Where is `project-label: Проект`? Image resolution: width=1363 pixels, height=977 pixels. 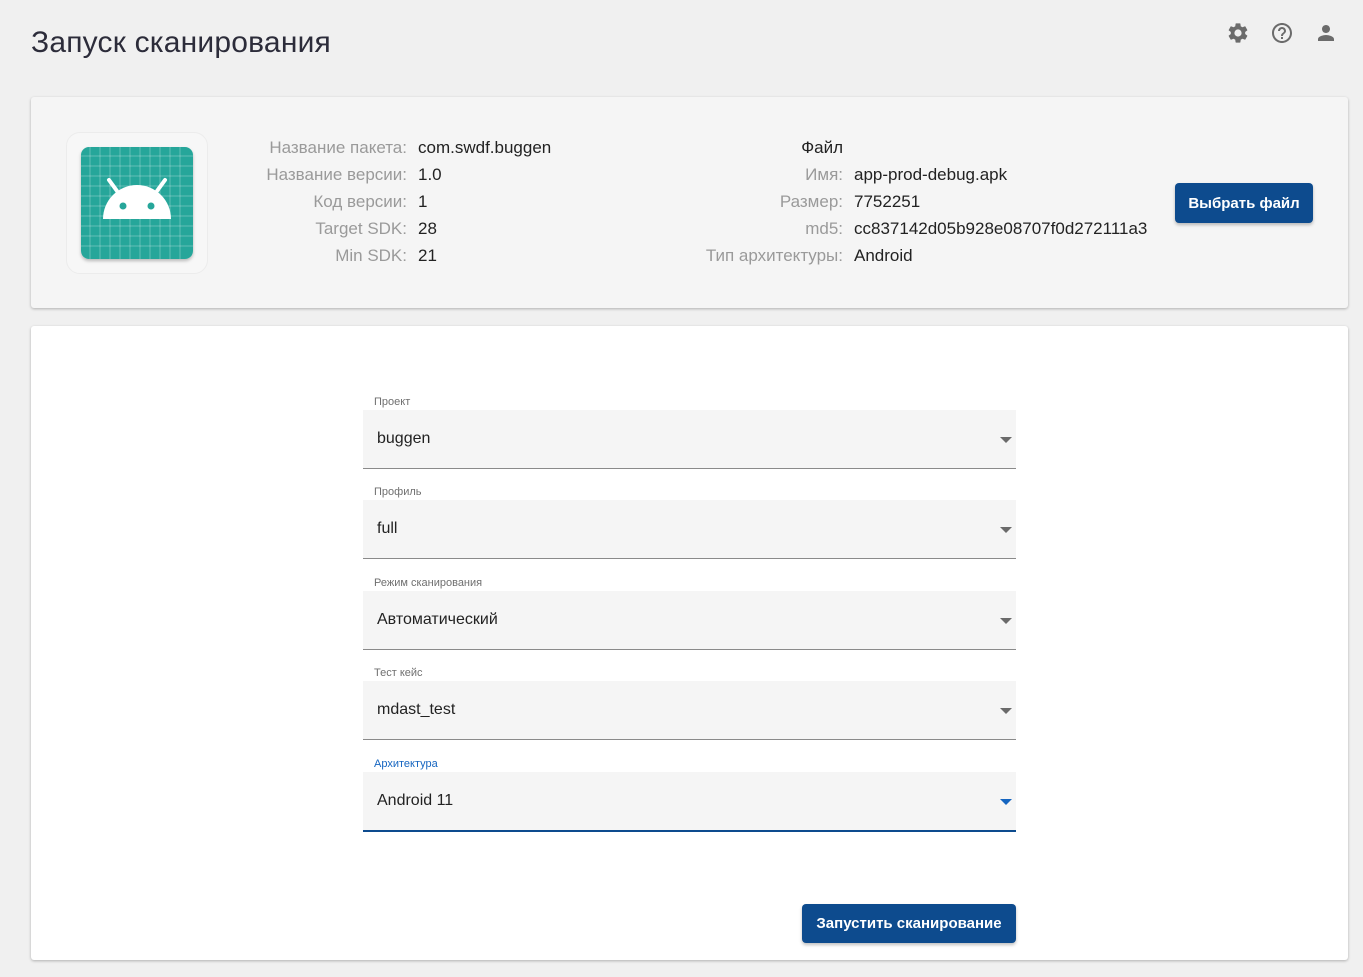 project-label: Проект is located at coordinates (392, 402).